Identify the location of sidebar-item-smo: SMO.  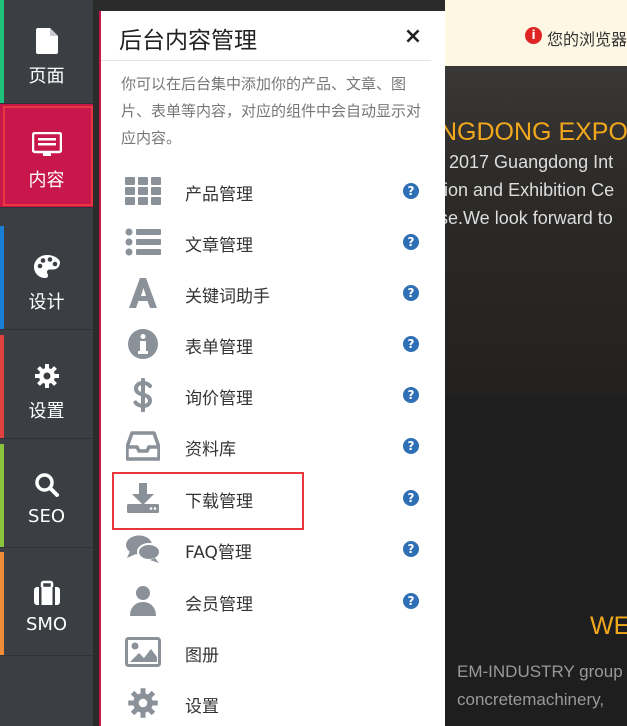
(46, 604).